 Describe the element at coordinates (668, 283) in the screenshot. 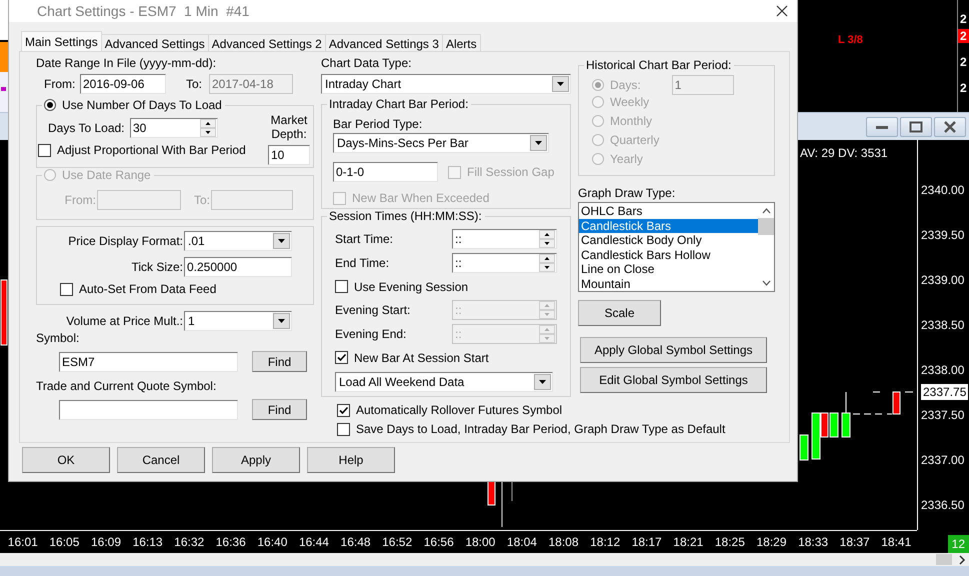

I see `list-item: Mountain` at that location.